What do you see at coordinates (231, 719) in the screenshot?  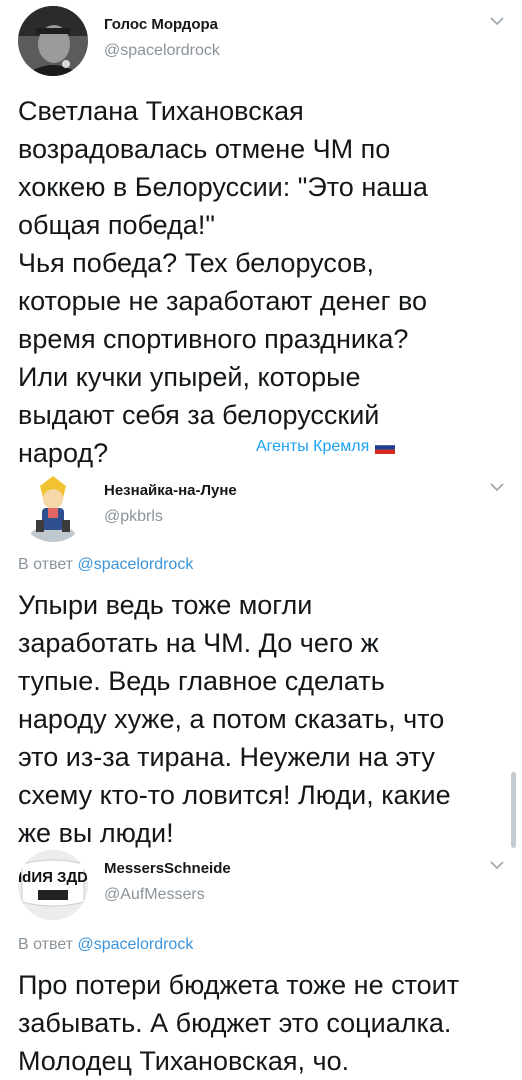 I see `text-line: народу хуже, а потом сказать, что` at bounding box center [231, 719].